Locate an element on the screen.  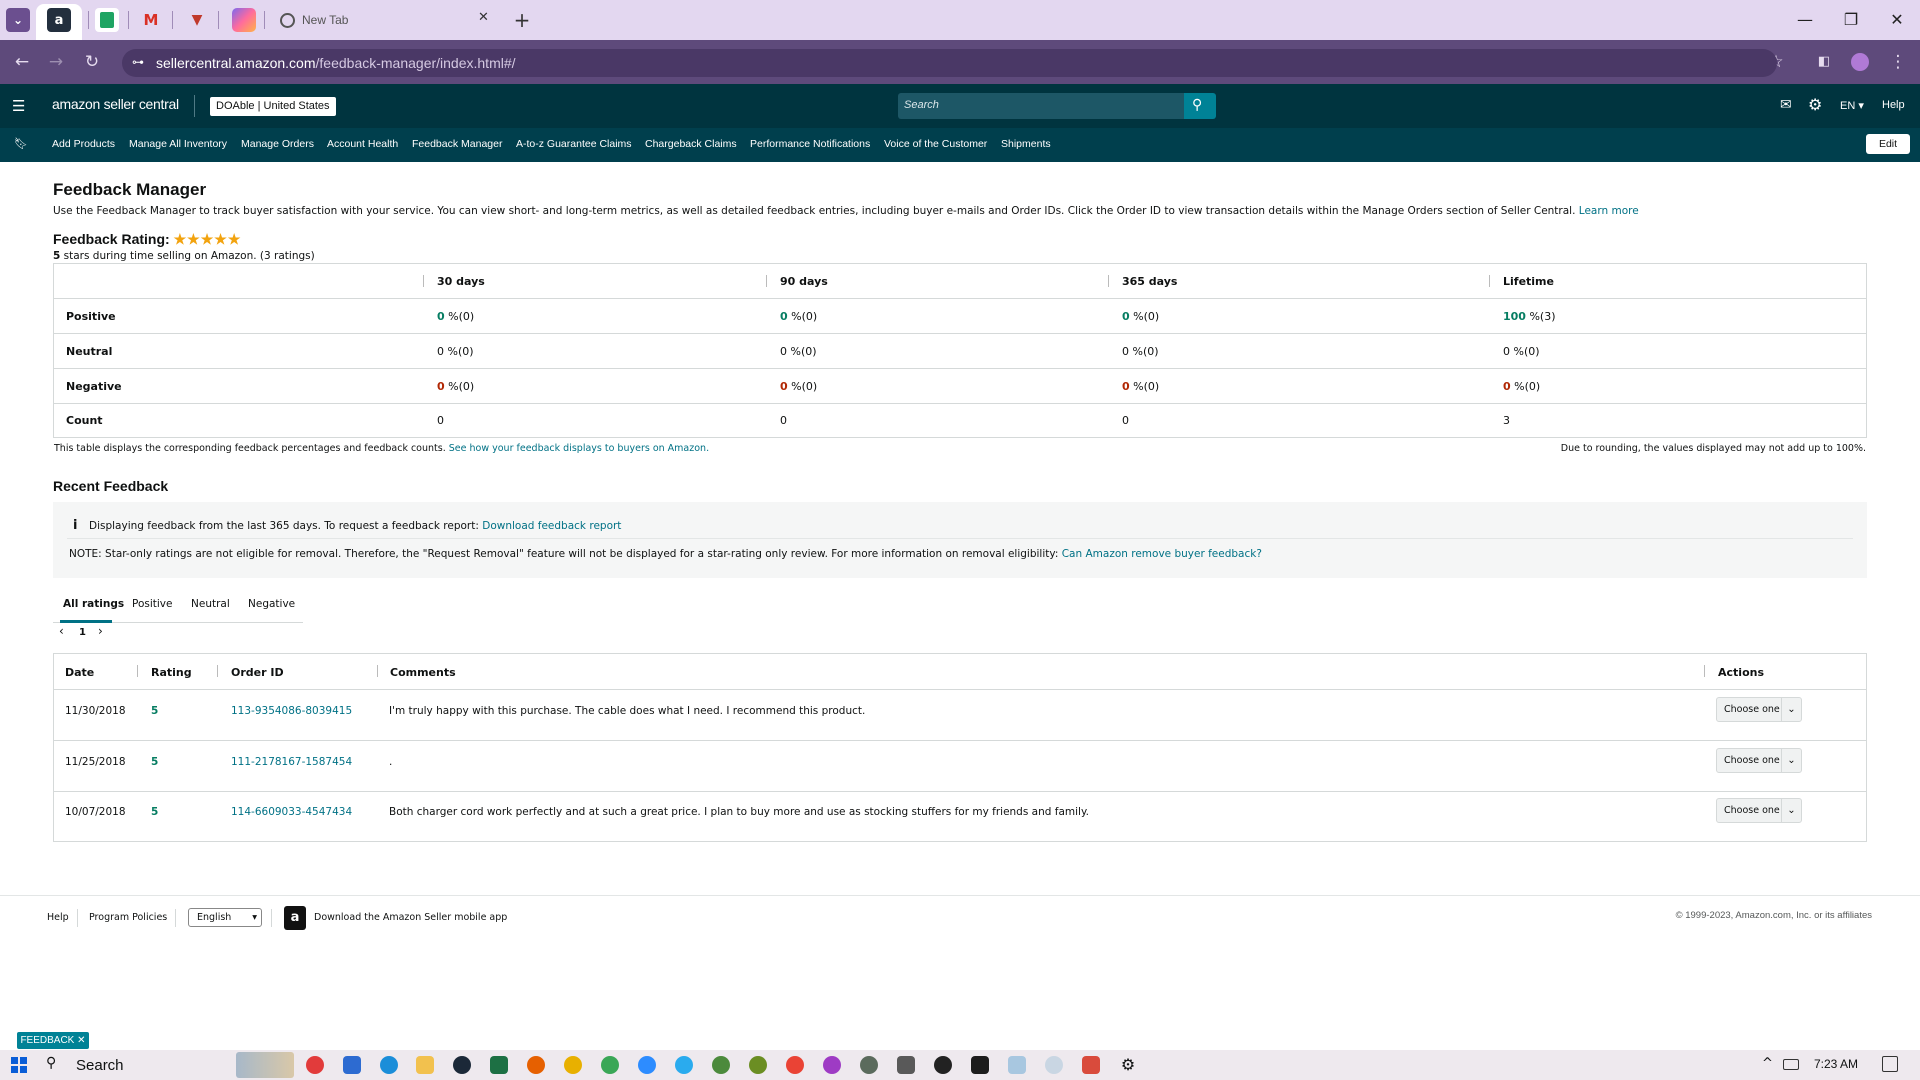
site-info-icon: ⊶ is located at coordinates (138, 62).